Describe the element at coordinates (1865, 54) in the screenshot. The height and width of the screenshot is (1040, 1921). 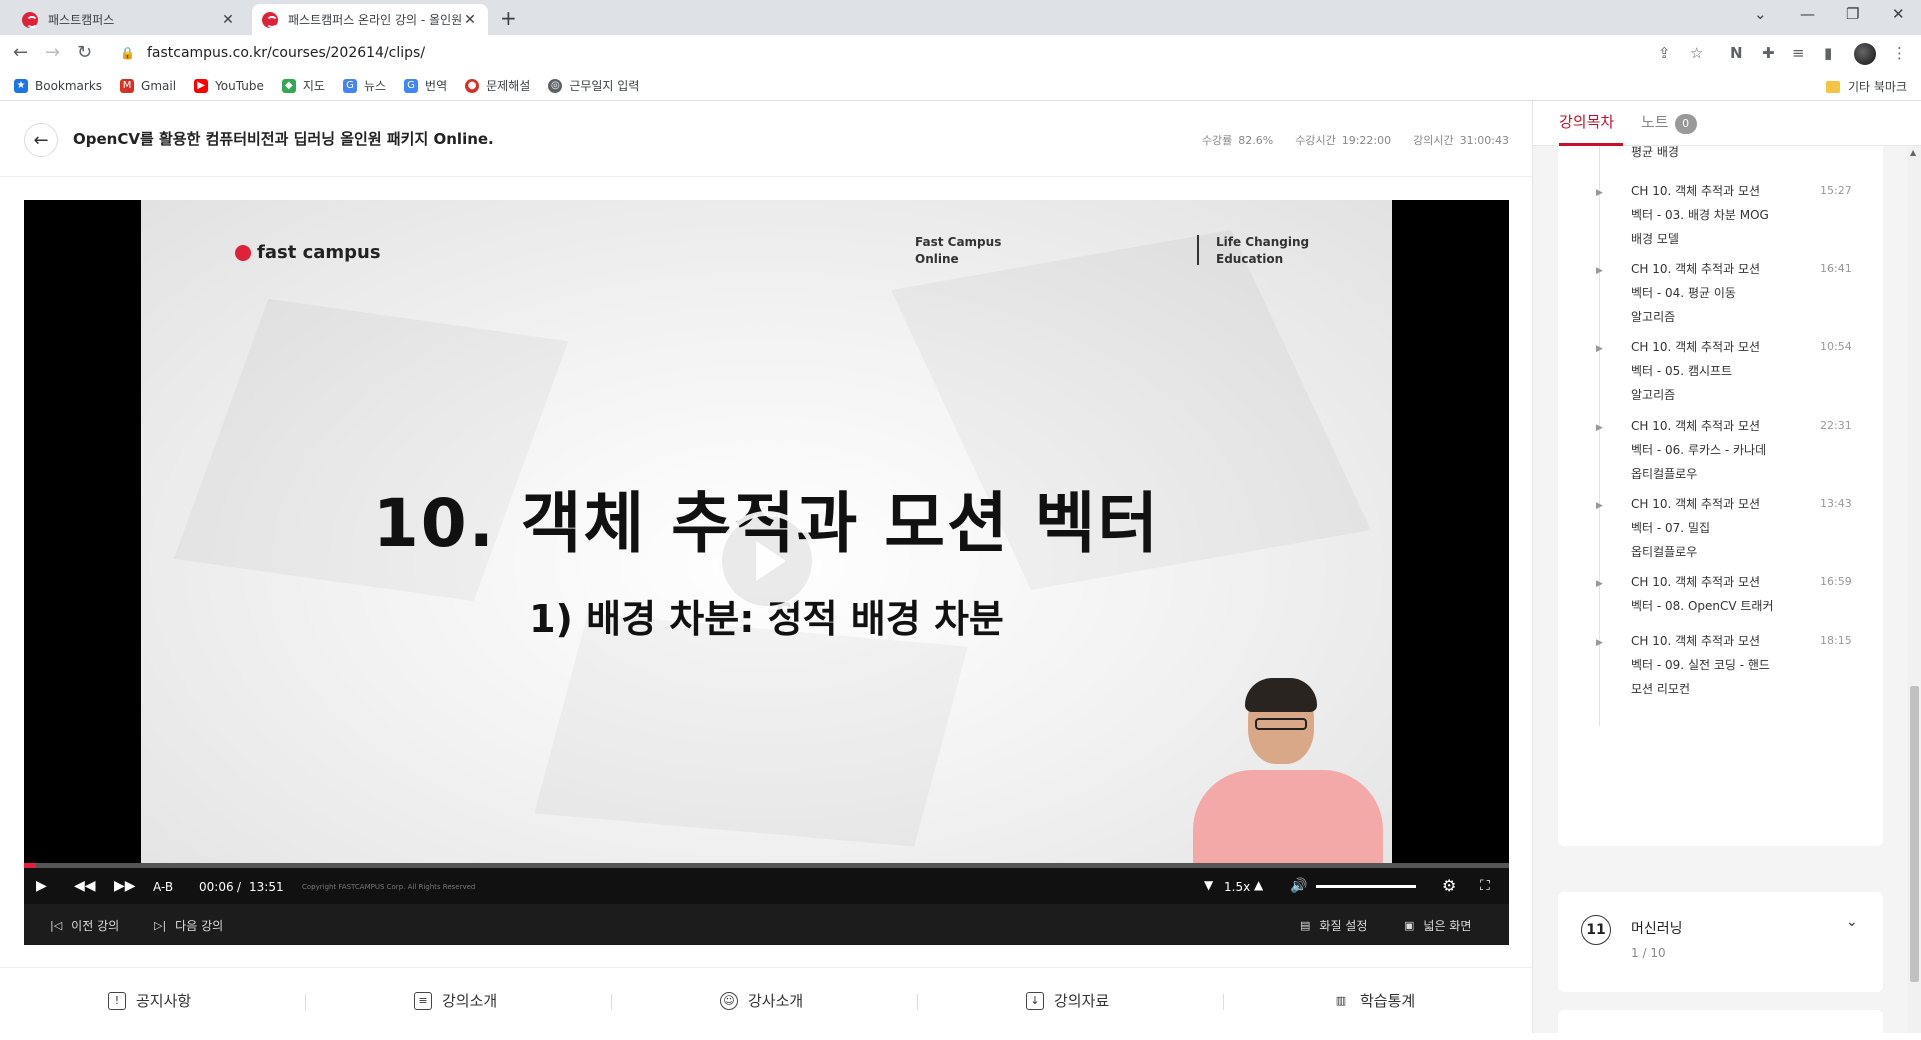
I see `profile-avatar` at that location.